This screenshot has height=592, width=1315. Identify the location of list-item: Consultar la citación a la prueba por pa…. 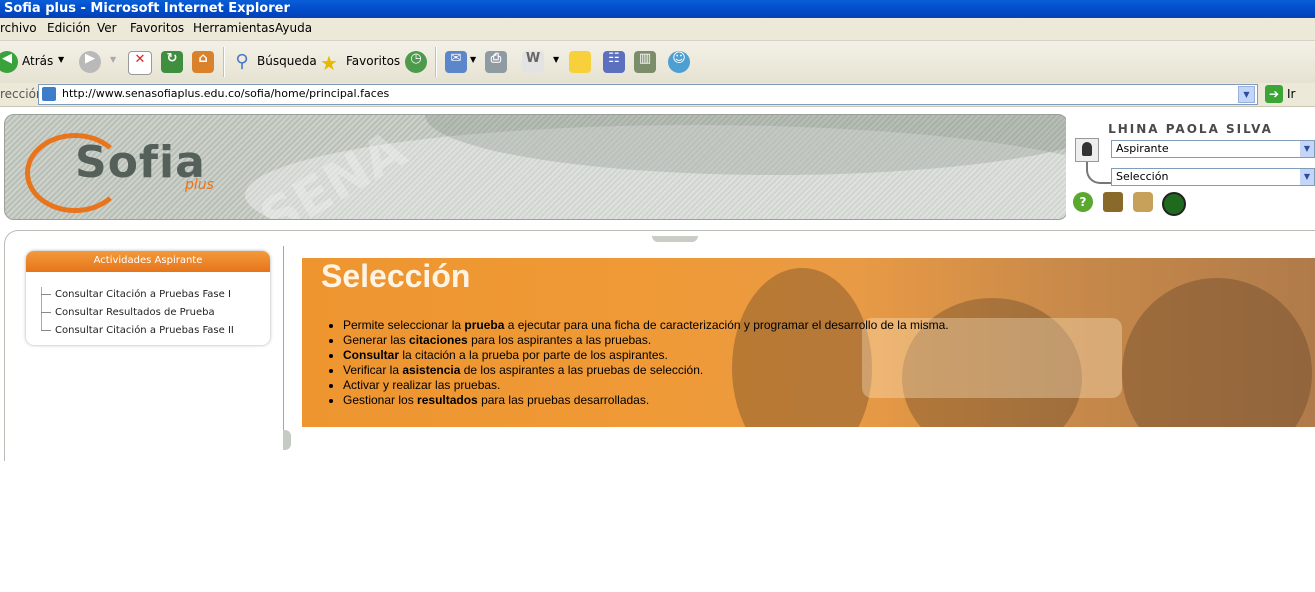
(646, 355).